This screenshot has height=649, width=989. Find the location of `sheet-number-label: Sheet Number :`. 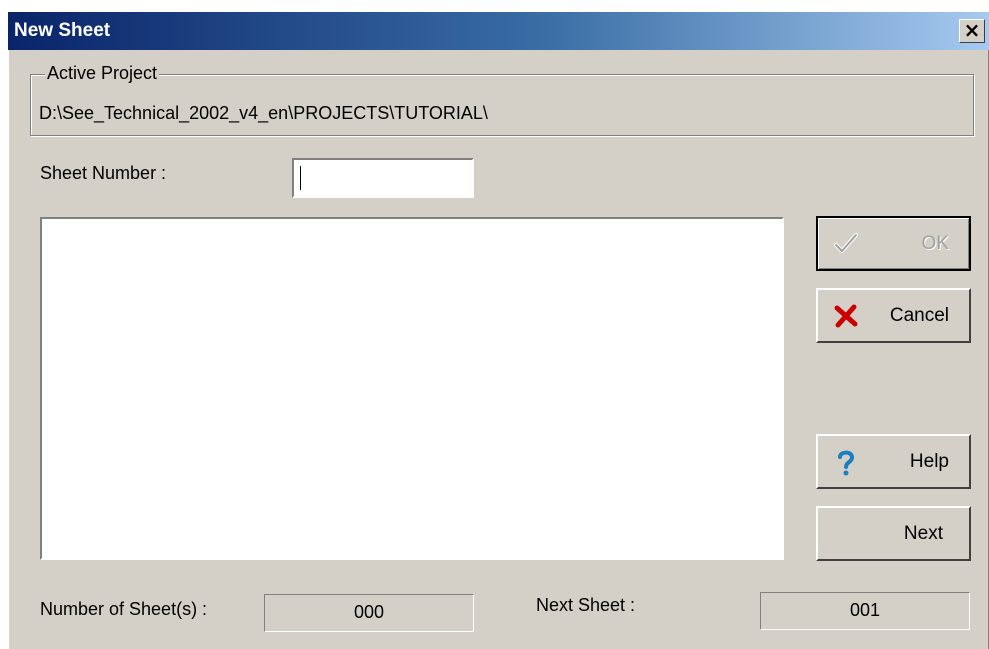

sheet-number-label: Sheet Number : is located at coordinates (103, 173).